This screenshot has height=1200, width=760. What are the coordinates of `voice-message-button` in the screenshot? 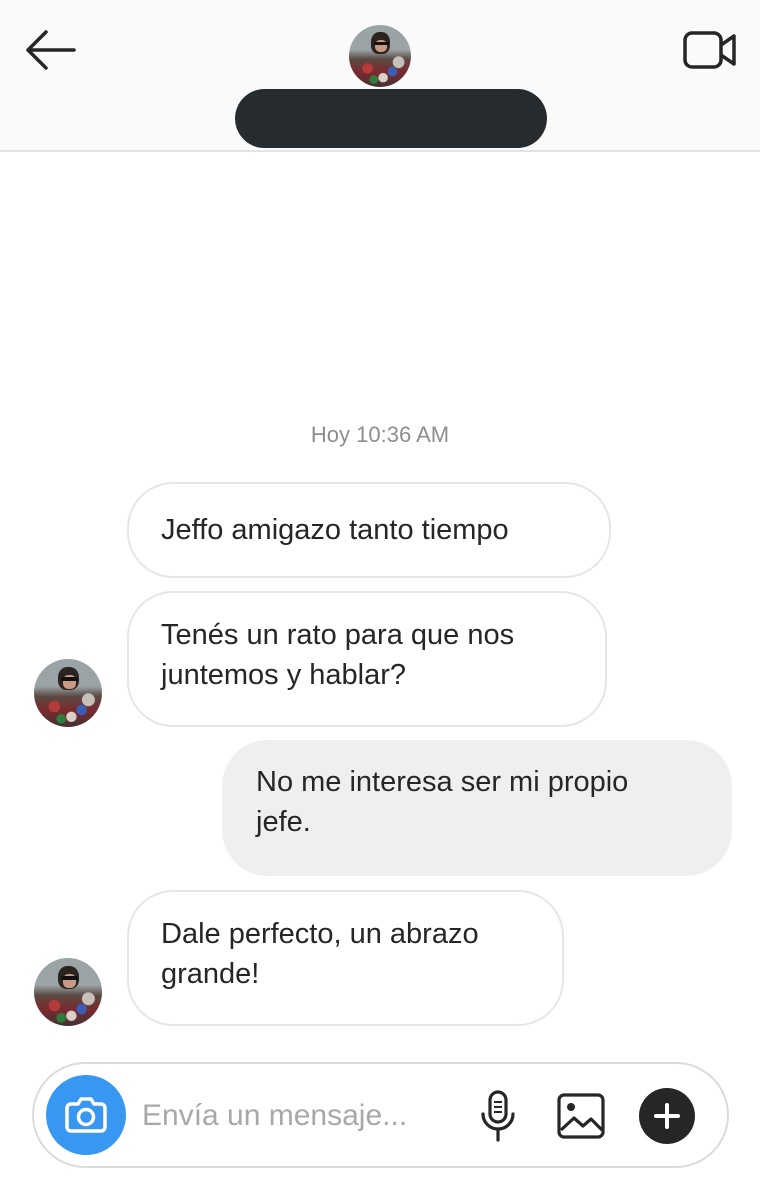 It's located at (498, 1116).